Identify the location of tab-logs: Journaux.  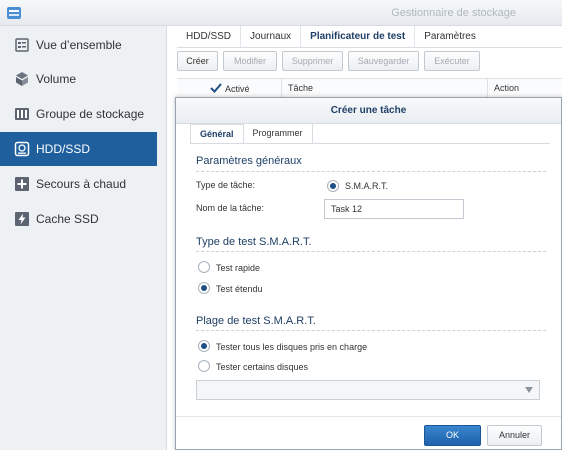
(271, 37).